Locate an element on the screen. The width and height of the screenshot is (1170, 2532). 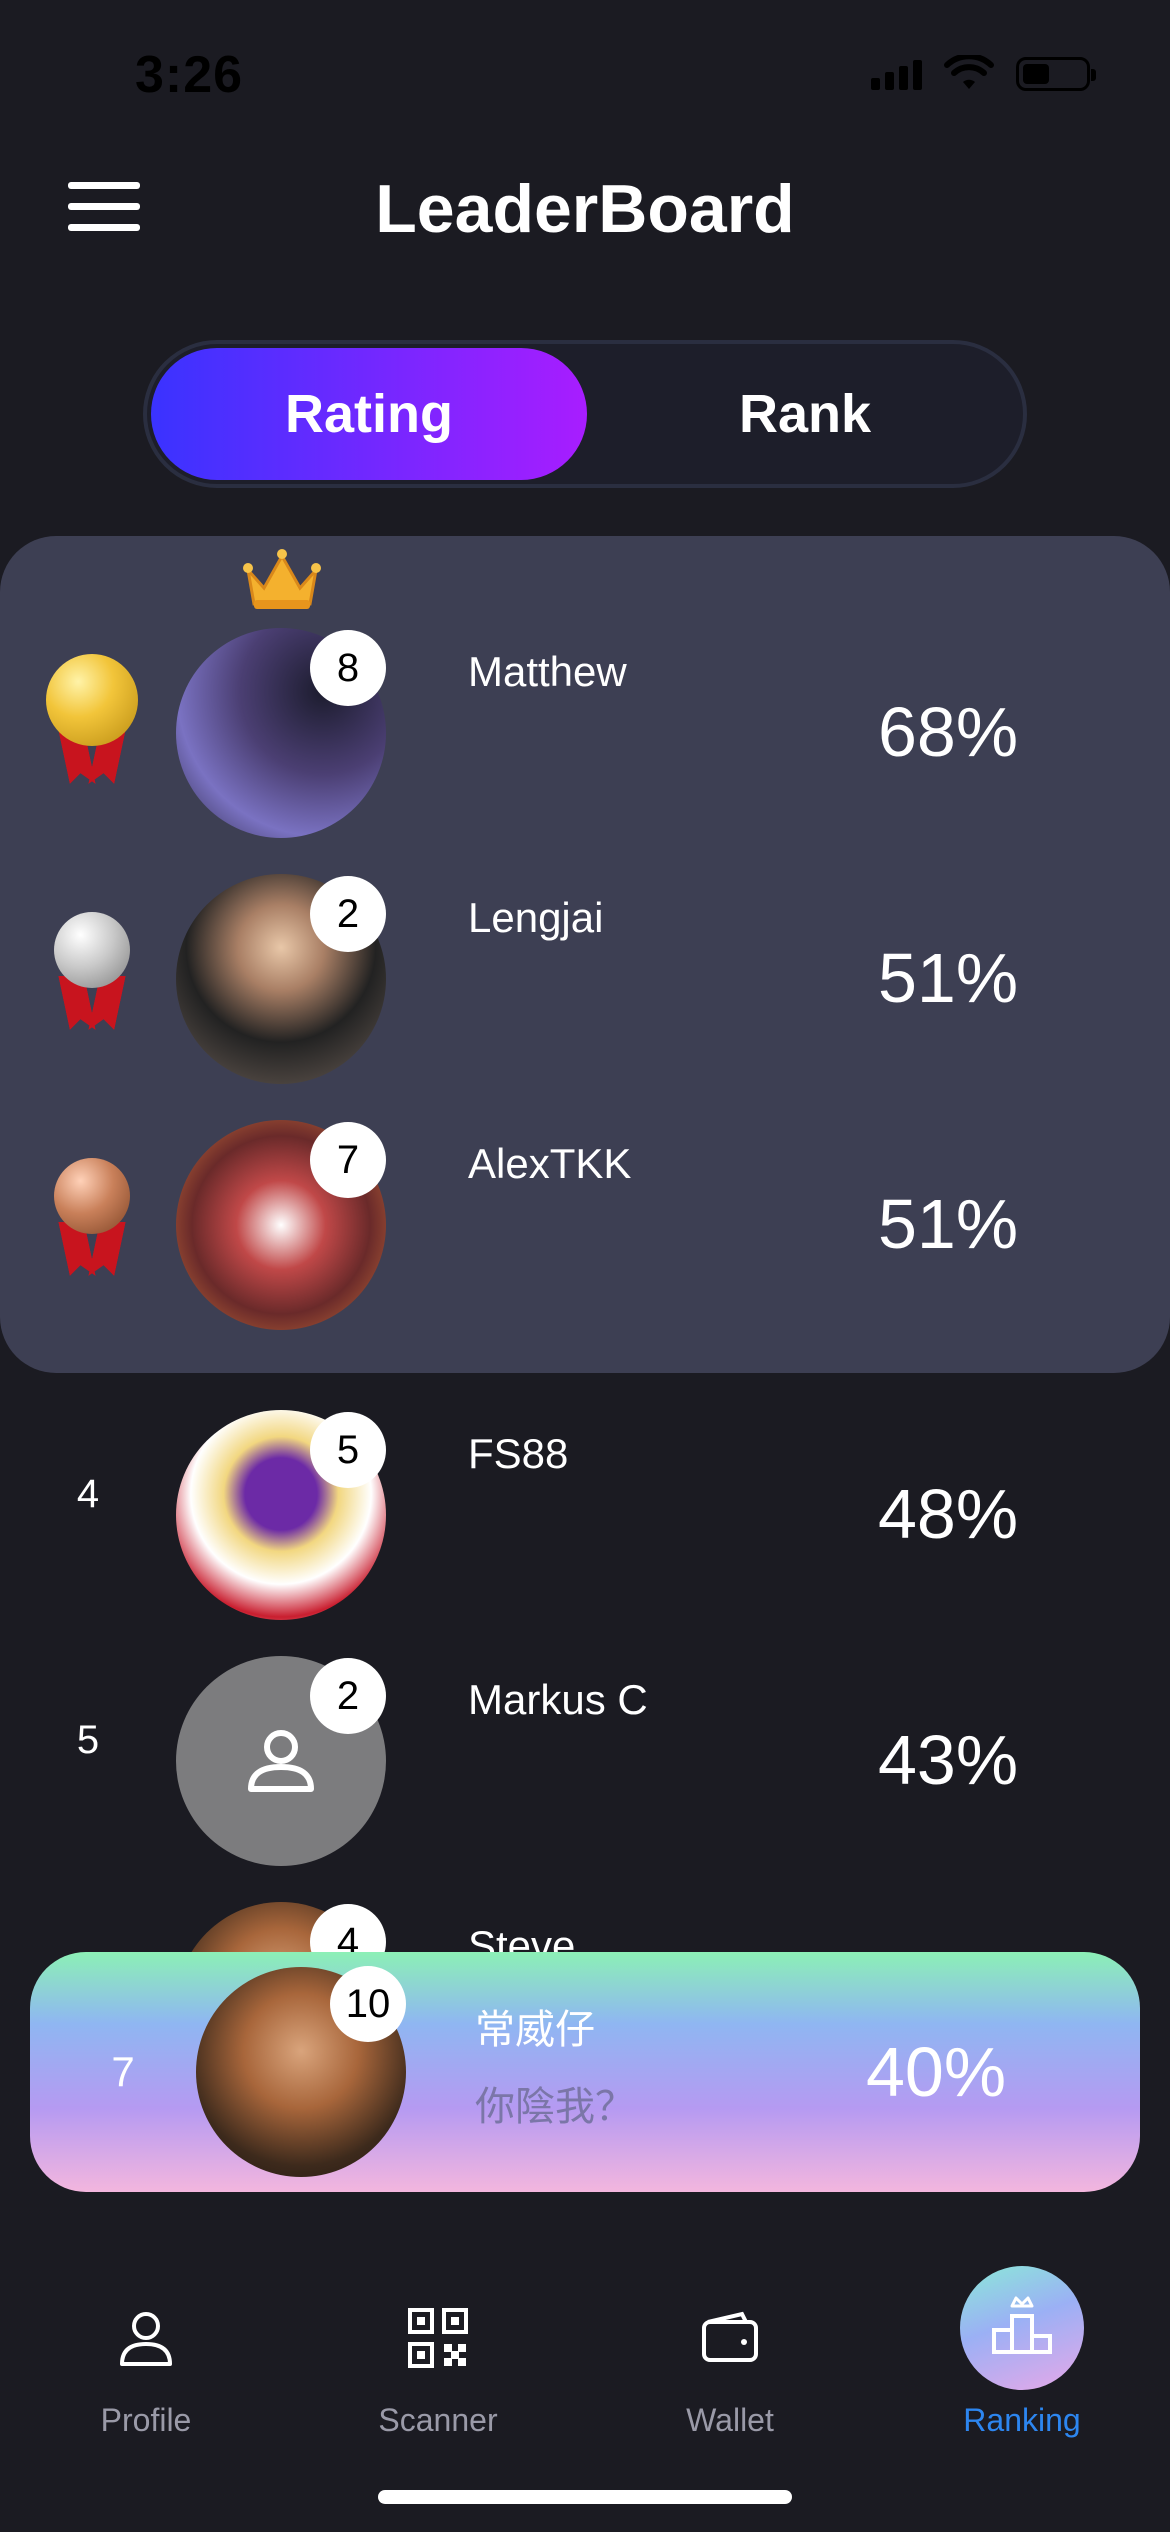
gold-medal-icon is located at coordinates (92, 724).